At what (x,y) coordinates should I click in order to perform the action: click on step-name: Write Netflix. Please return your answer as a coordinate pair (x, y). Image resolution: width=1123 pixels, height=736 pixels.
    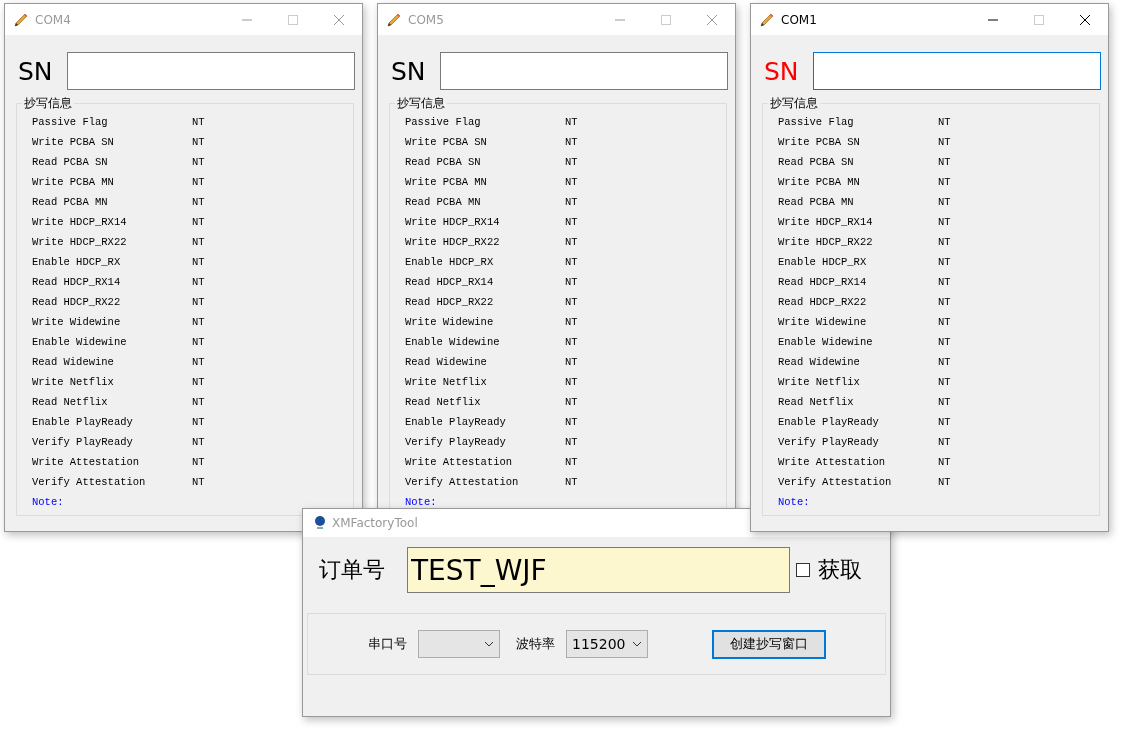
    Looking at the image, I should click on (819, 382).